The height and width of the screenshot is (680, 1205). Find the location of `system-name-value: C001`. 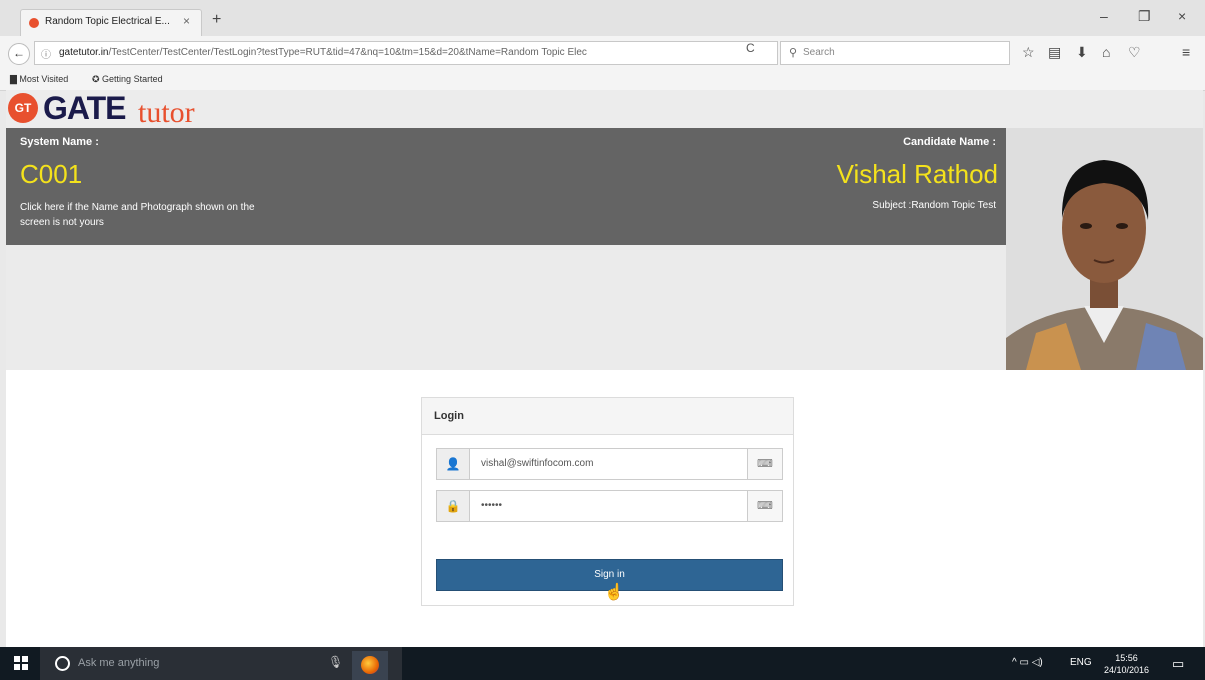

system-name-value: C001 is located at coordinates (51, 174).